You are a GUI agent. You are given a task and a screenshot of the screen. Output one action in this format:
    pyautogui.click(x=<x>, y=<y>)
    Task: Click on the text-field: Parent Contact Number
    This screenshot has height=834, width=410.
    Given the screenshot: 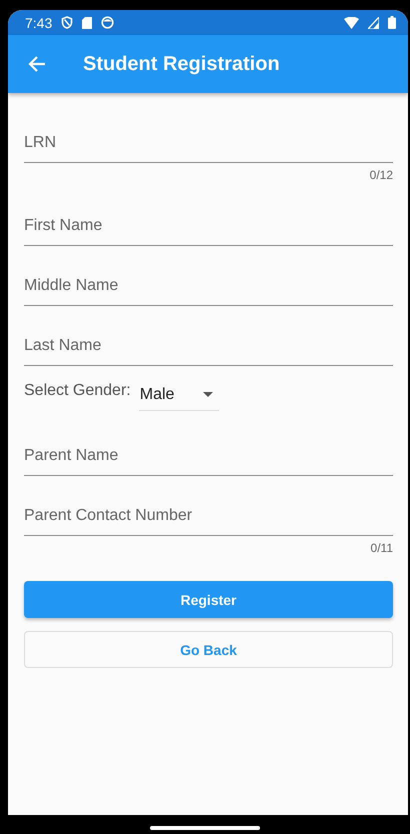 What is the action you would take?
    pyautogui.click(x=208, y=506)
    